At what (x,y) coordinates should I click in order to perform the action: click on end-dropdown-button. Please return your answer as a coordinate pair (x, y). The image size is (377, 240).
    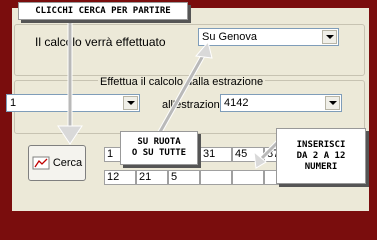
    Looking at the image, I should click on (332, 103).